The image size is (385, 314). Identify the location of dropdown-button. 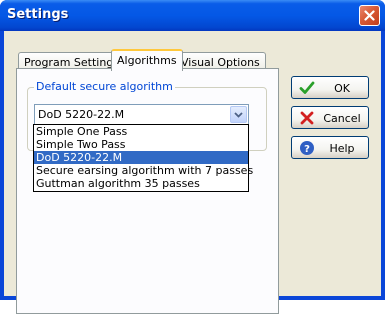
(238, 114).